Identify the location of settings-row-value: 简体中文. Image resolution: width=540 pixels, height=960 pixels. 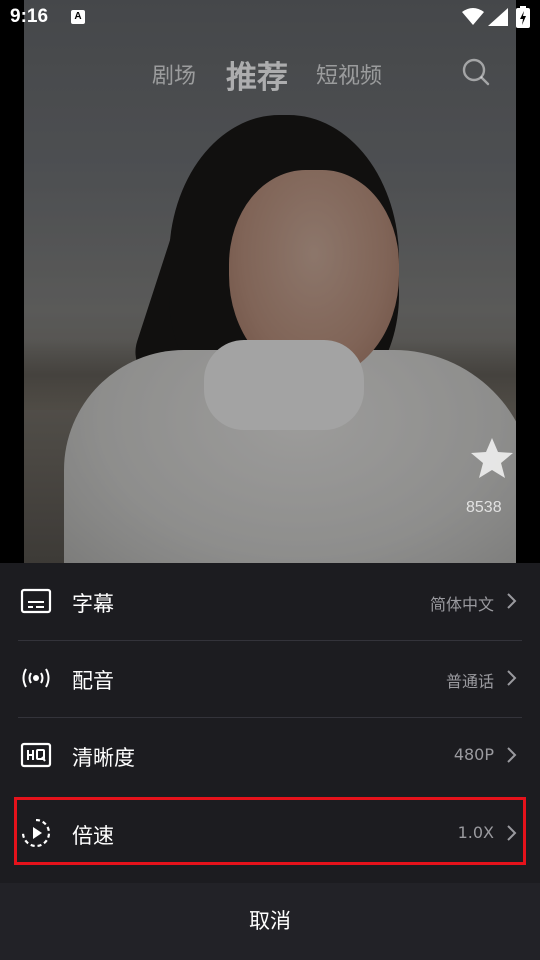
(461, 604).